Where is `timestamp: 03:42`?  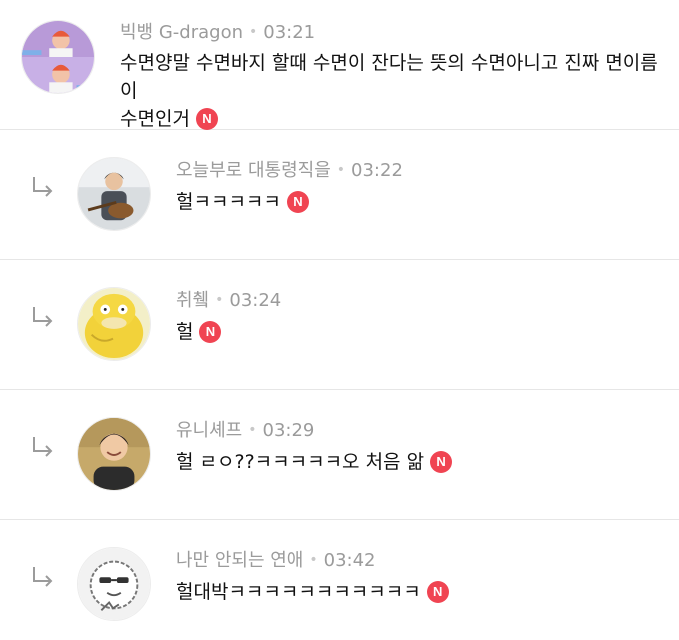
timestamp: 03:42 is located at coordinates (349, 560).